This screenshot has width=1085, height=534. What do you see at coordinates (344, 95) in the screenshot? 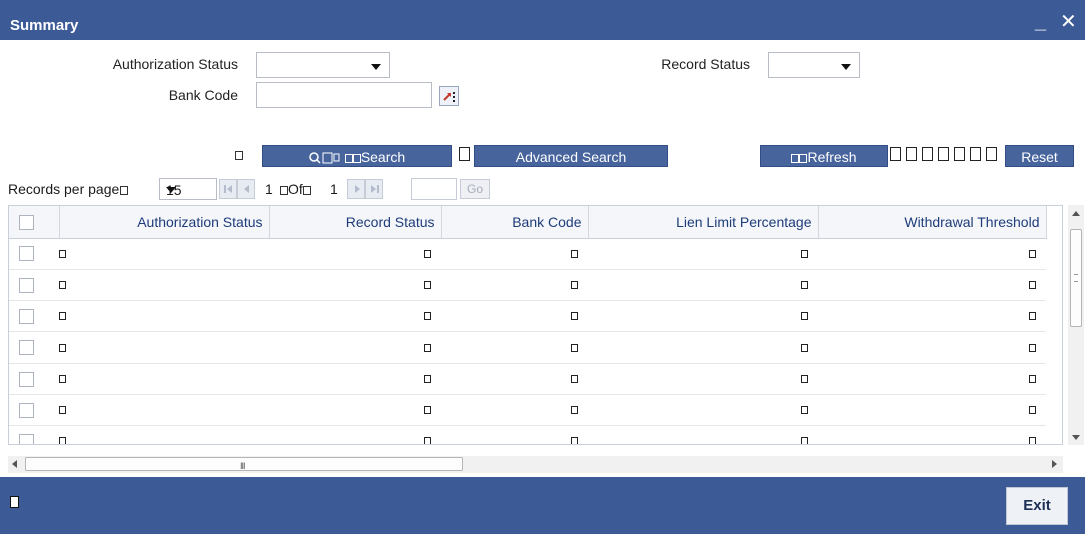
I see `bank-code-input` at bounding box center [344, 95].